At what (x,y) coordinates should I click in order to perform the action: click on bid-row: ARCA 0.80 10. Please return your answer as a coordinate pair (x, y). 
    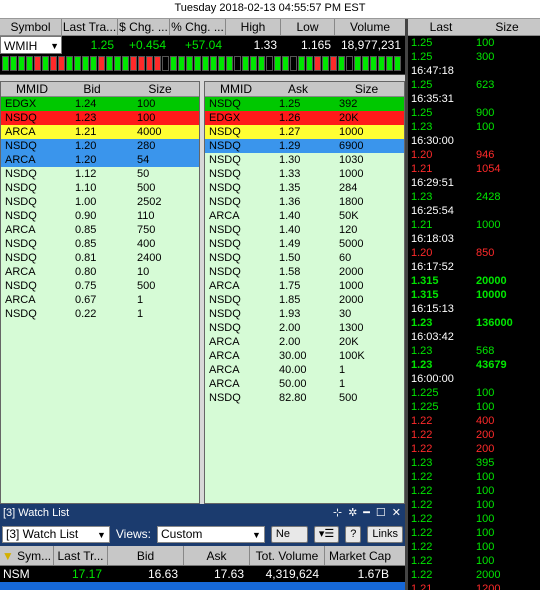
    Looking at the image, I should click on (100, 272).